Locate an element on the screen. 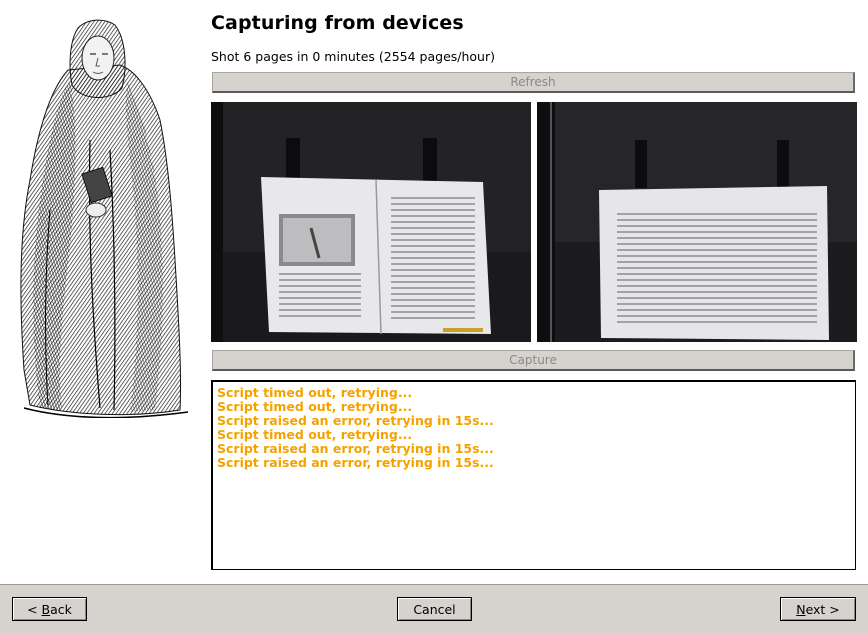 This screenshot has height=634, width=868. cancel-button: Cancel is located at coordinates (434, 609).